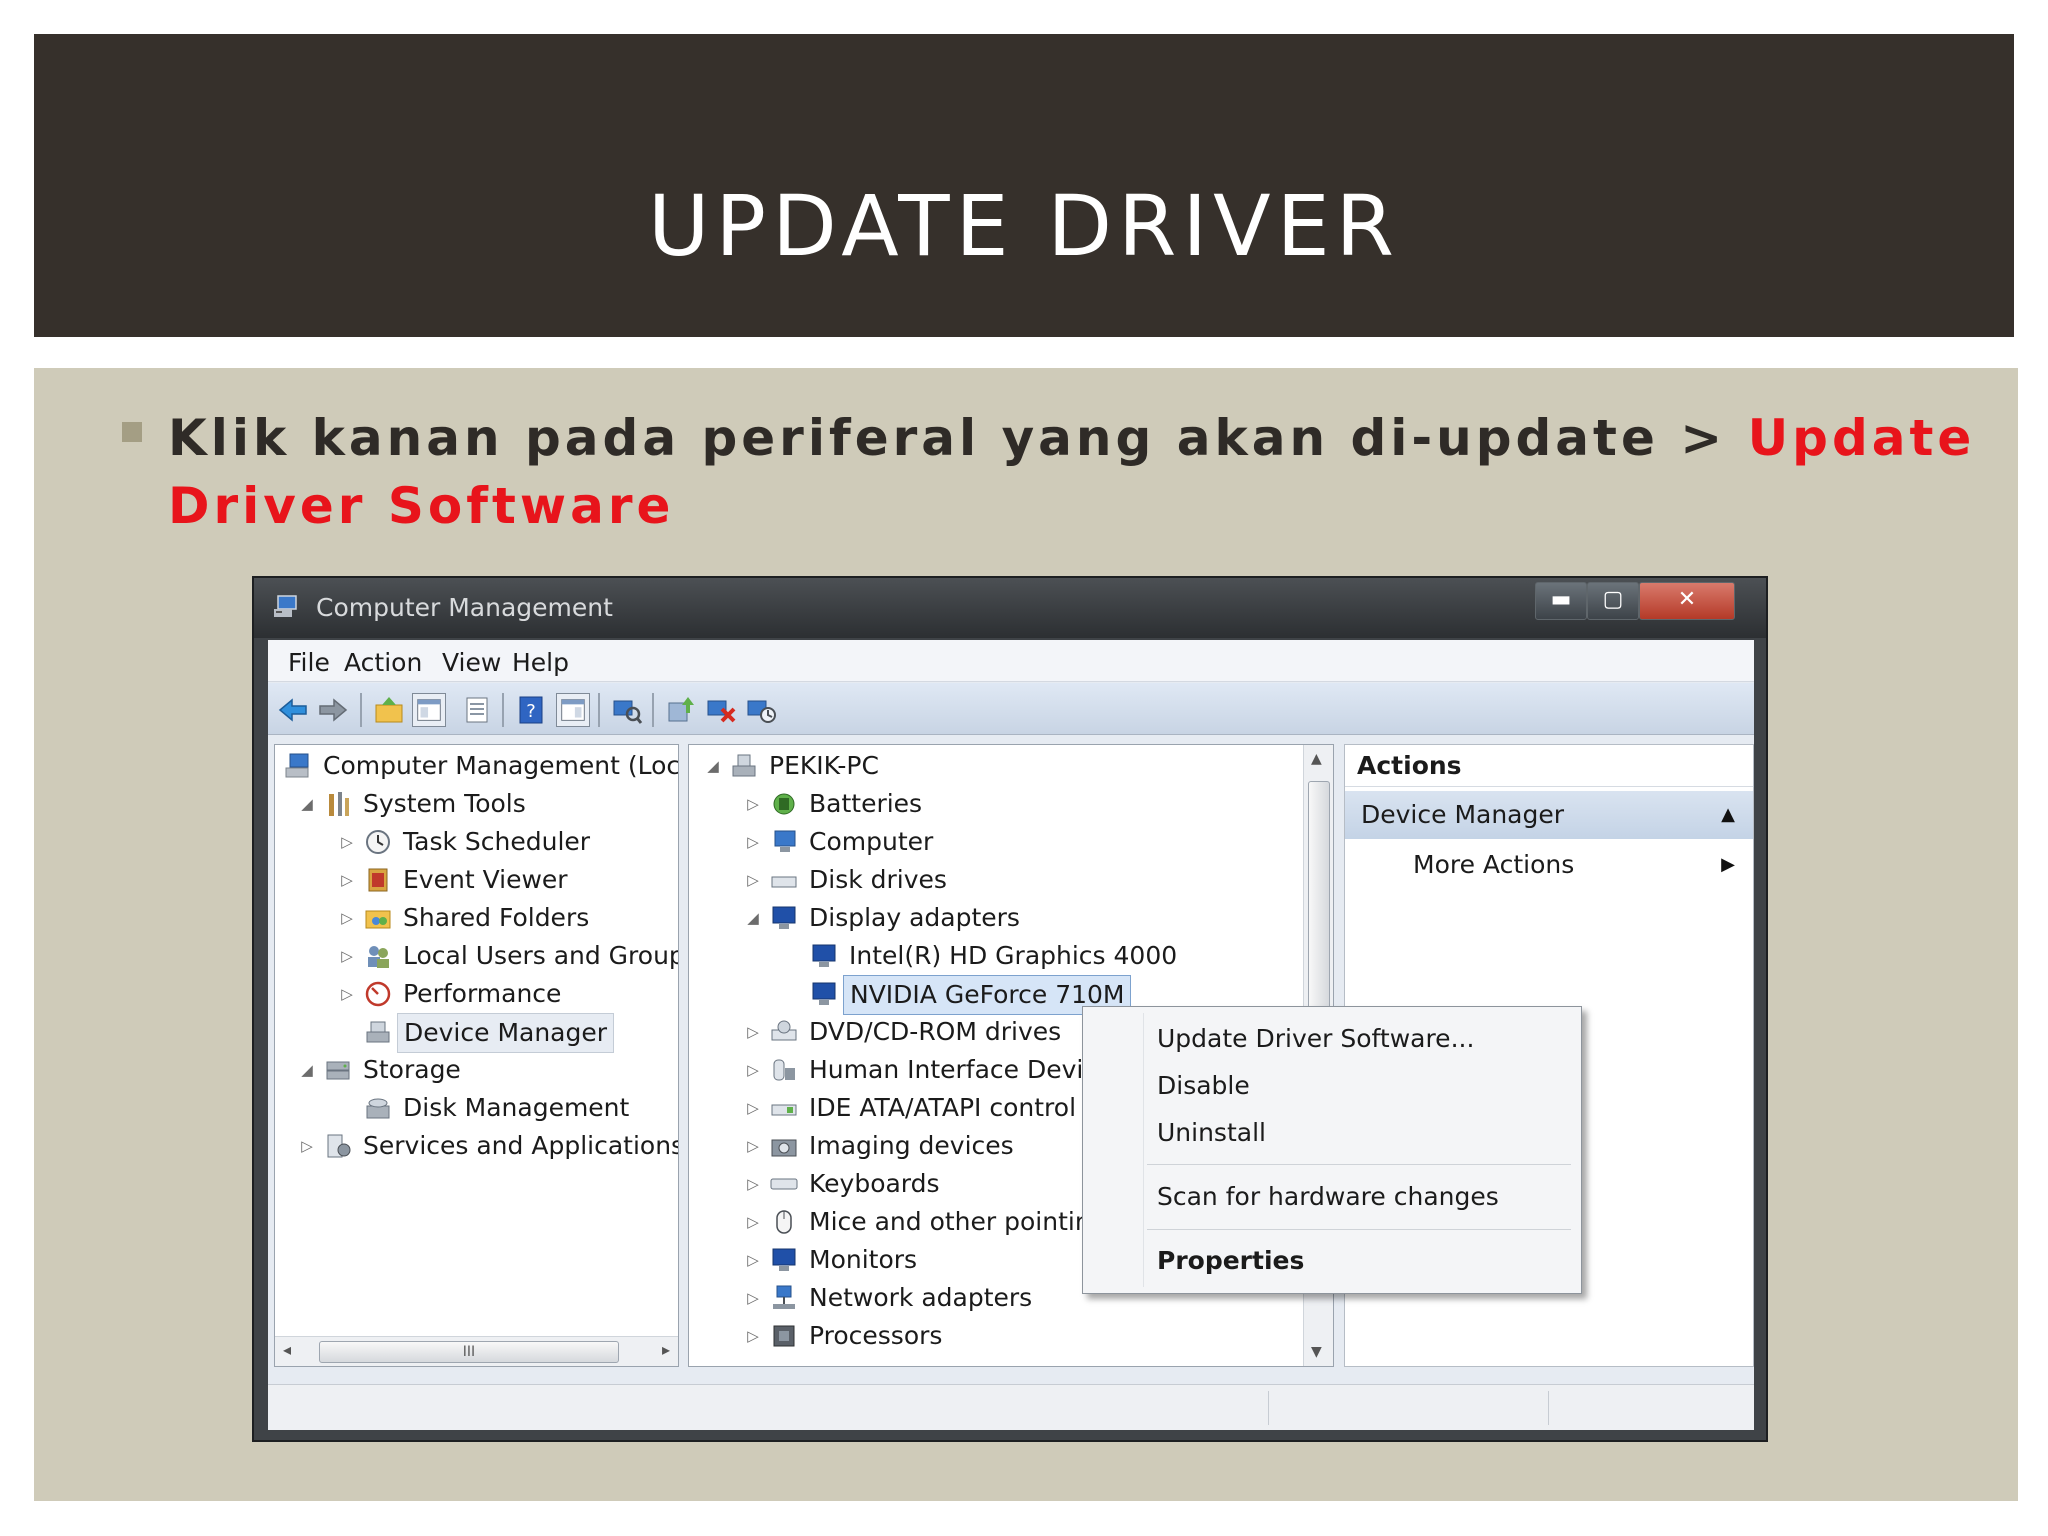  Describe the element at coordinates (1316, 759) in the screenshot. I see `scroll-up-icon: ▲` at that location.